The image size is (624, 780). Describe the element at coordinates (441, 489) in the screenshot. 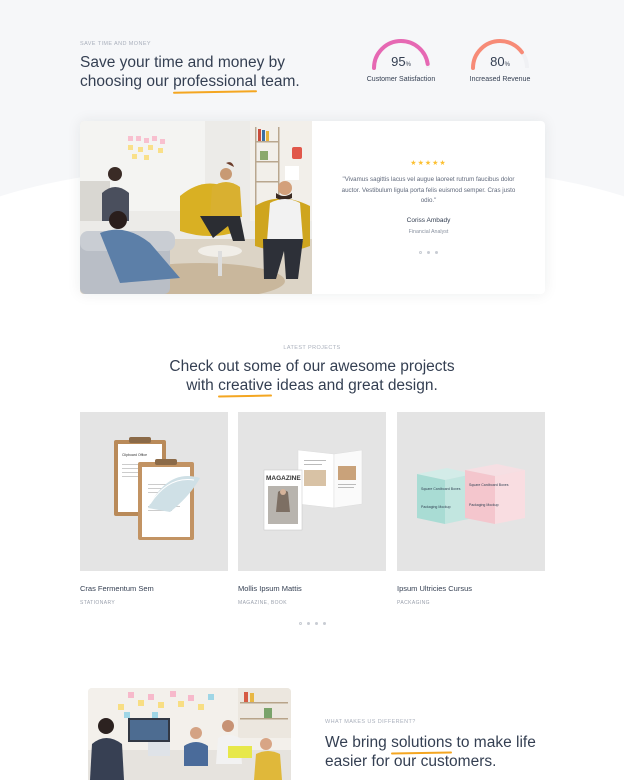

I see `box-a-text: Square Cardboard Boxes` at that location.